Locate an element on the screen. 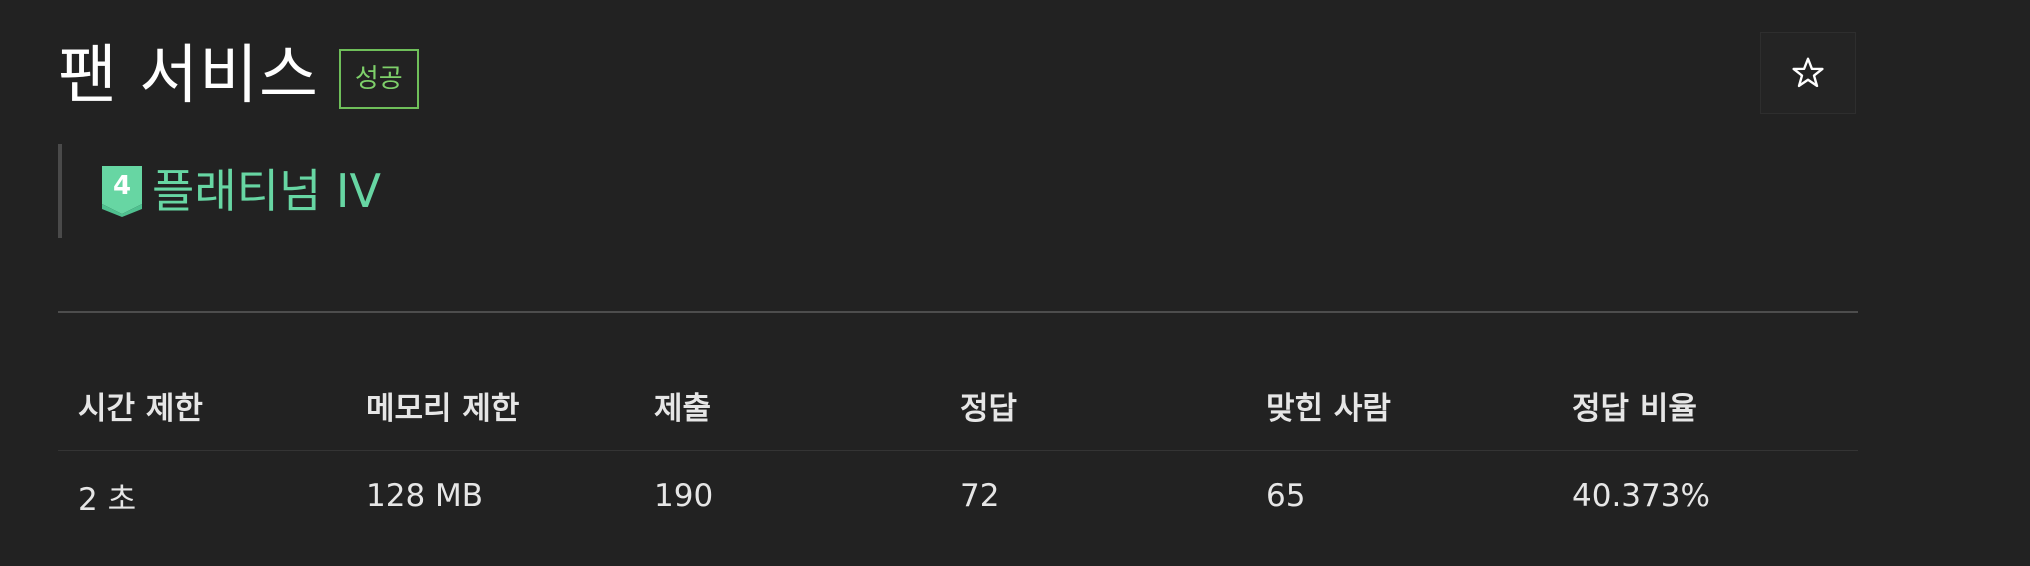  stats-value-row: 2 초 128 MB 190 72 65 40.373% is located at coordinates (958, 496).